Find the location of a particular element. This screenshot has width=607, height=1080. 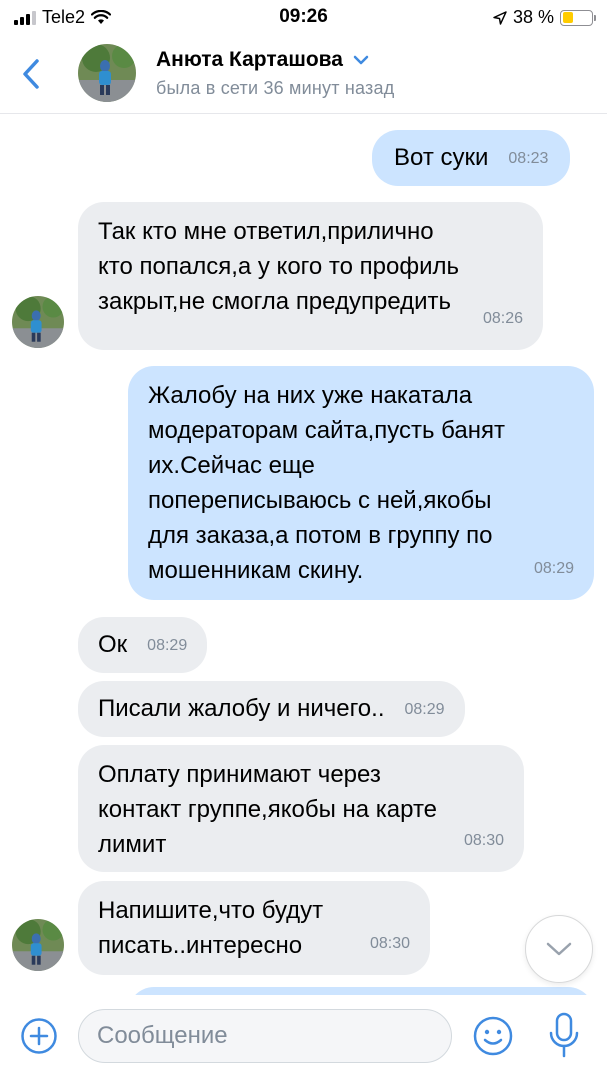

message-time: 08:23 is located at coordinates (528, 159).